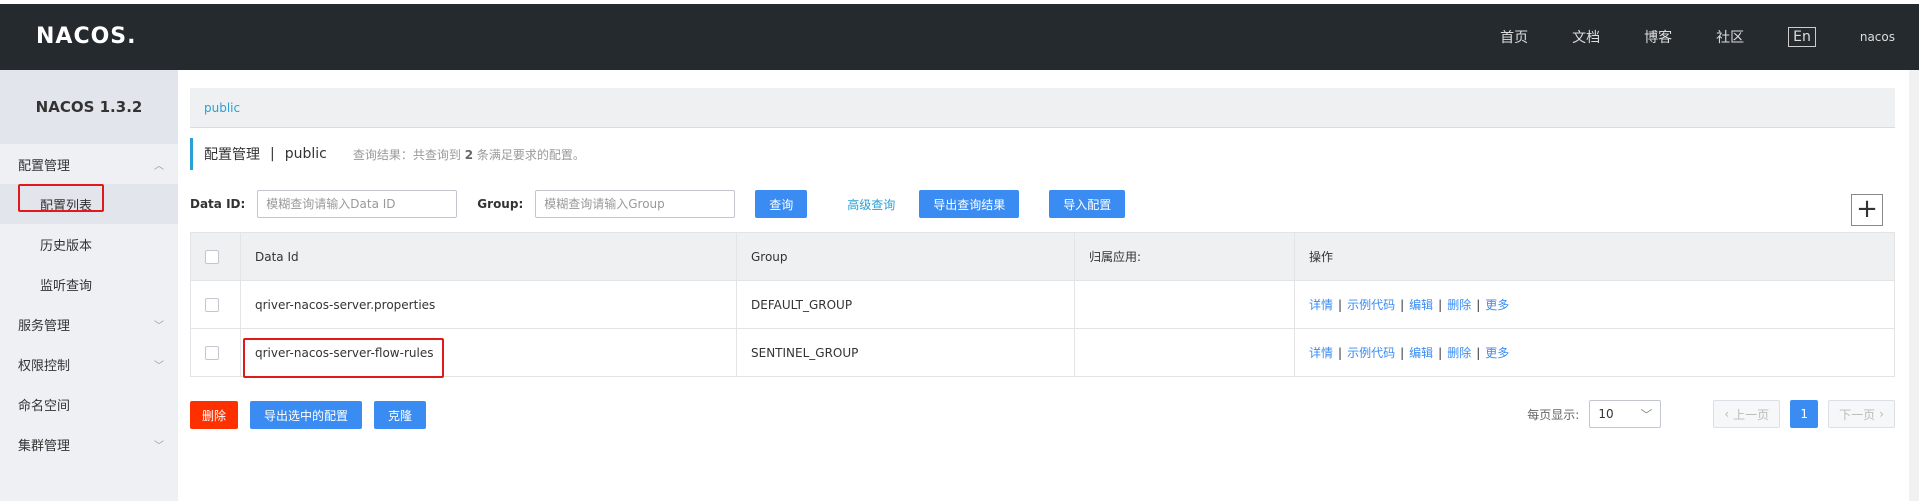  I want to click on dataid-label: Data ID:, so click(218, 204).